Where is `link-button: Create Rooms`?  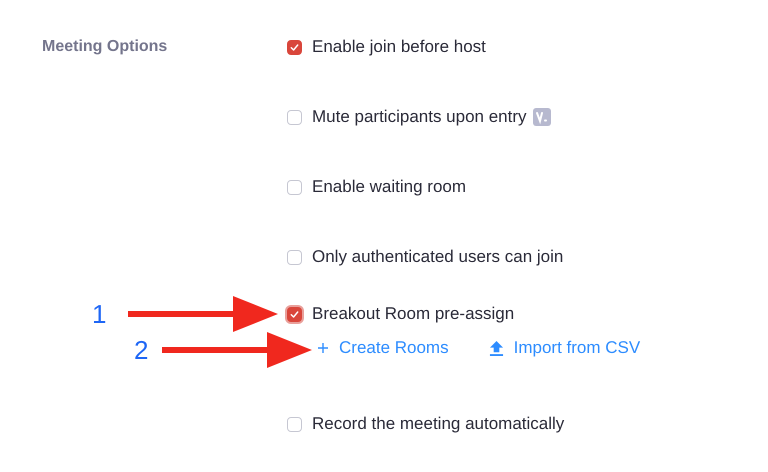 link-button: Create Rooms is located at coordinates (383, 348).